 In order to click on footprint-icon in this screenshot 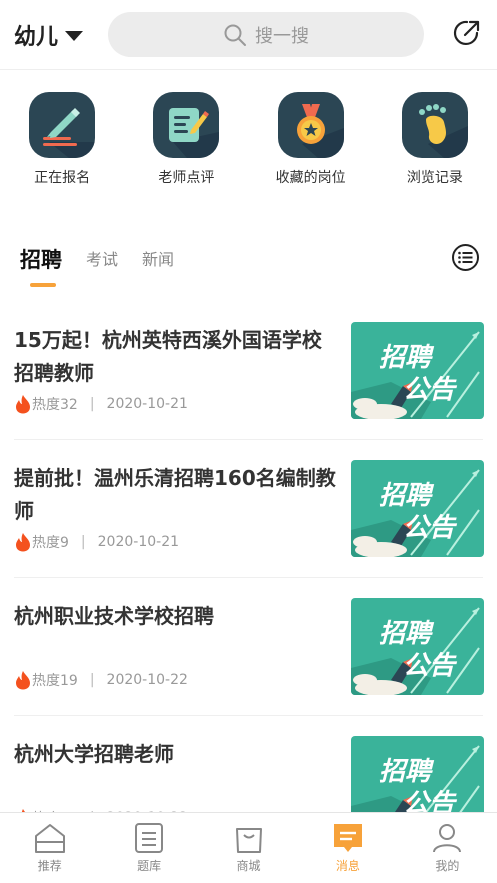, I will do `click(434, 125)`.